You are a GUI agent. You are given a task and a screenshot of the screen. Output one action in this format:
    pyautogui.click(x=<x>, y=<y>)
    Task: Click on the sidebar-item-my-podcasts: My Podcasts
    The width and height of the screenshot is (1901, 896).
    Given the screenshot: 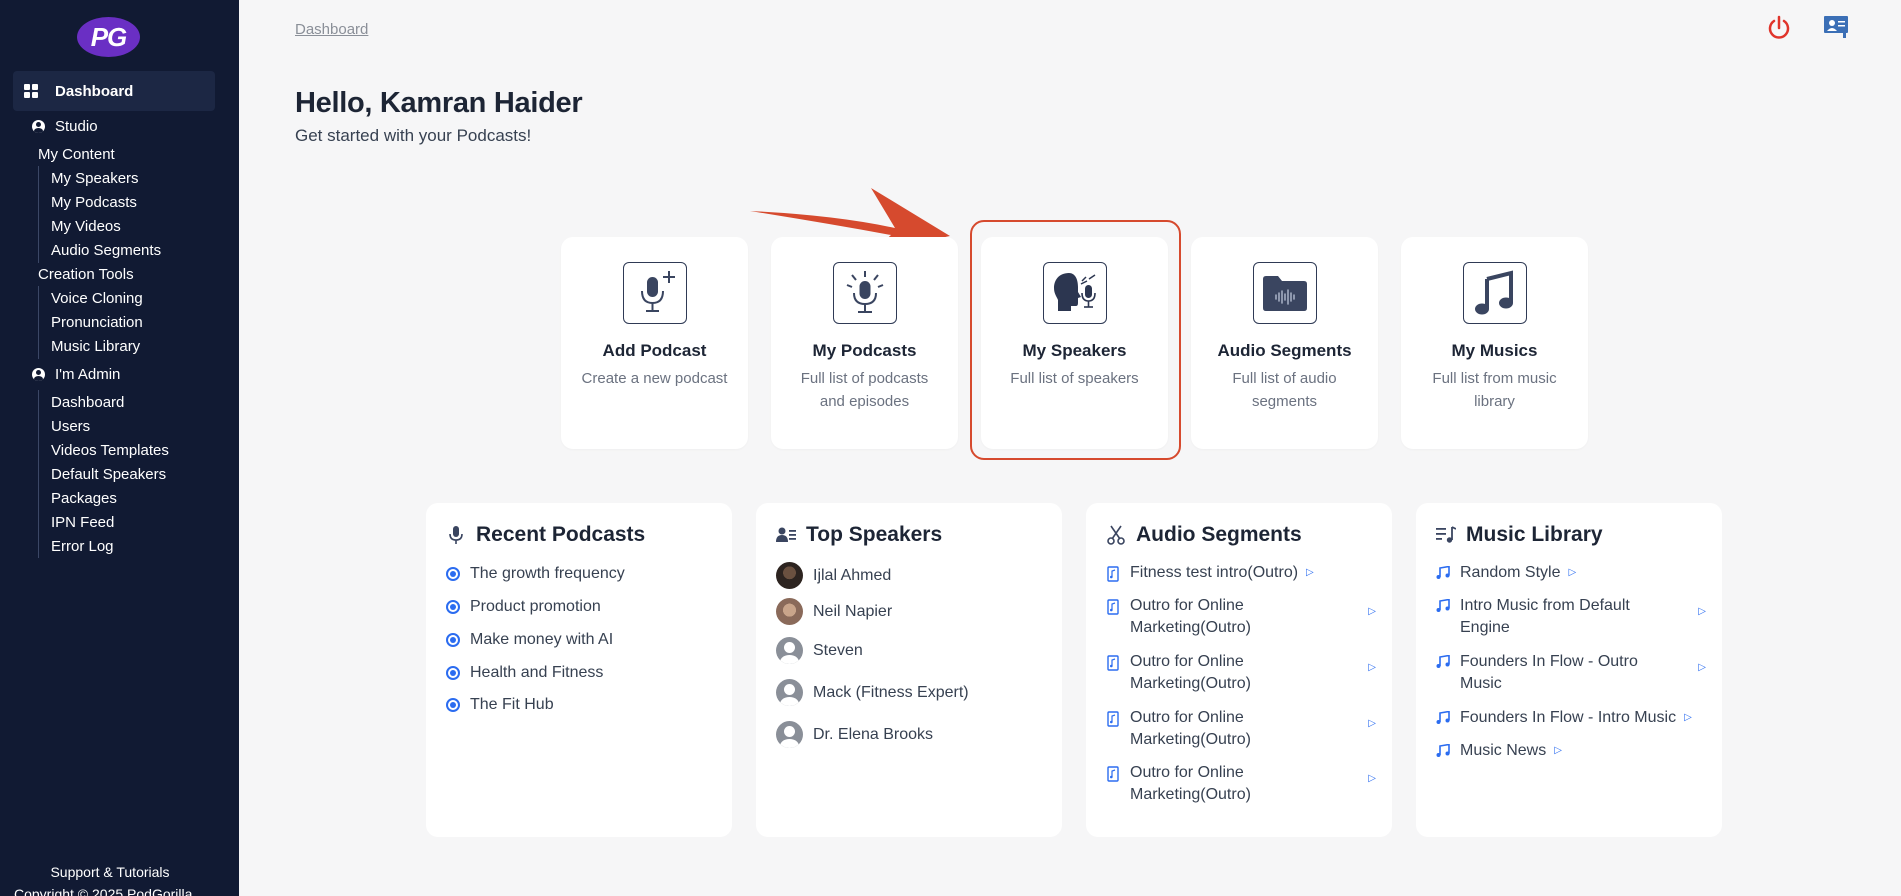 What is the action you would take?
    pyautogui.click(x=94, y=202)
    